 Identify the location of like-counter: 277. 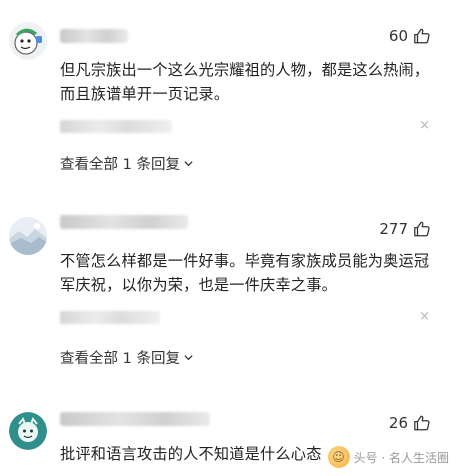
(405, 229).